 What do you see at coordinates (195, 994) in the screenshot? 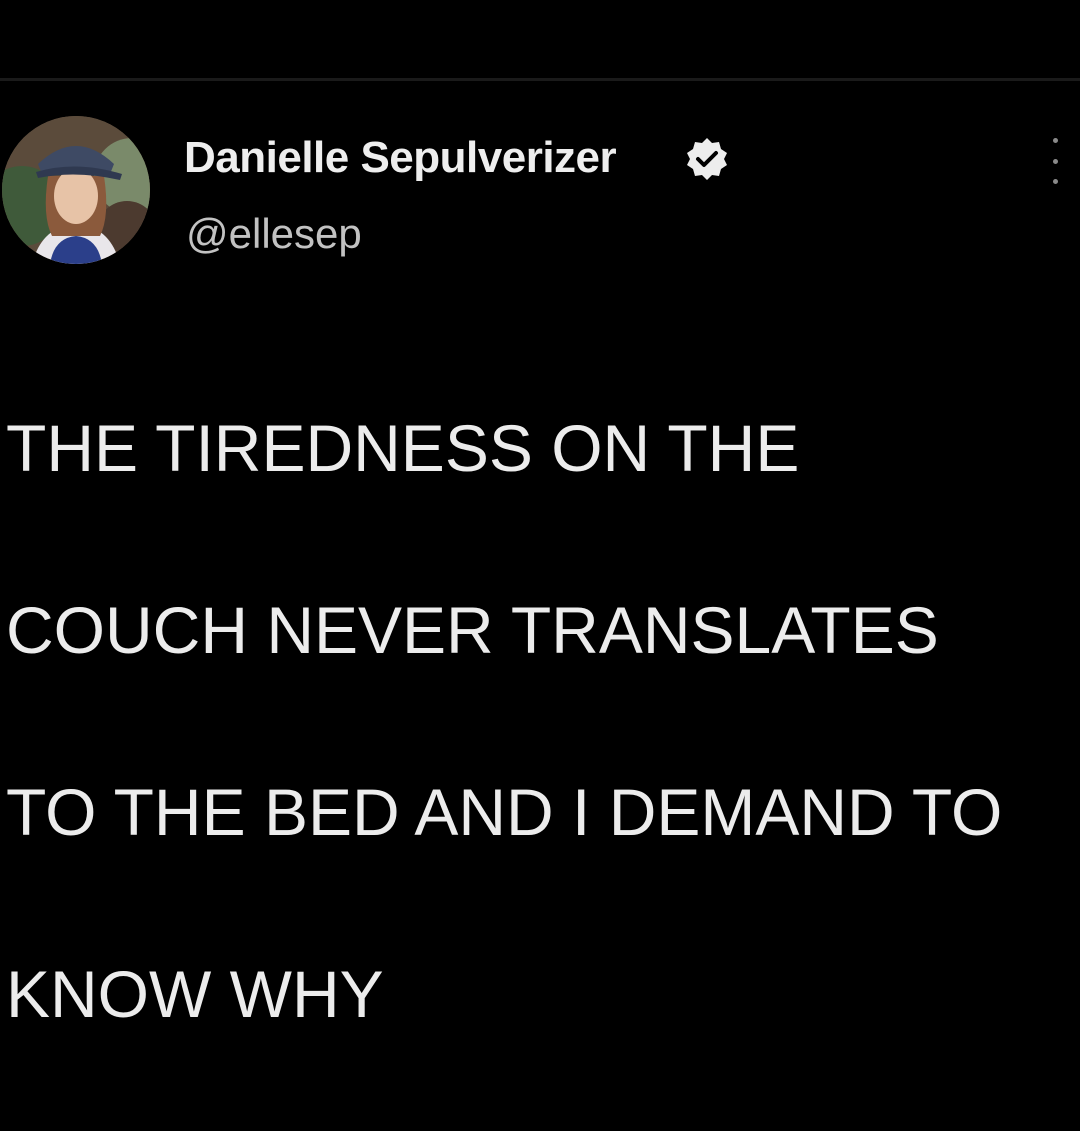
I see `tweet-text-line: KNOW WHY` at bounding box center [195, 994].